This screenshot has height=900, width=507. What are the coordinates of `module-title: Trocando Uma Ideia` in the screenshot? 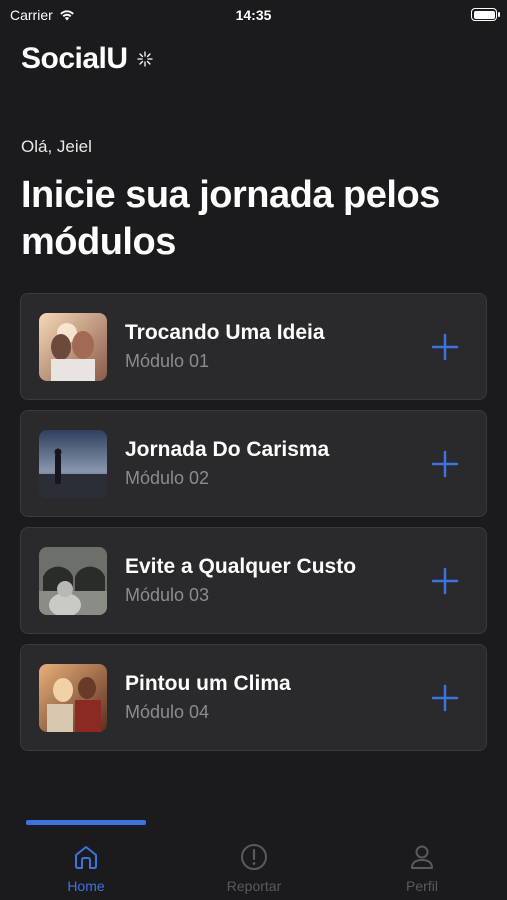 It's located at (225, 332).